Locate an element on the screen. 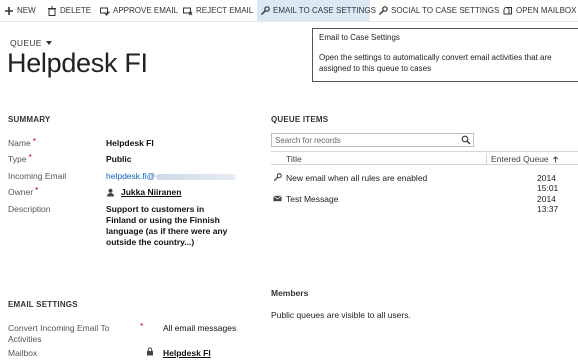 The image size is (578, 362). delete-button: DELETE is located at coordinates (69, 10).